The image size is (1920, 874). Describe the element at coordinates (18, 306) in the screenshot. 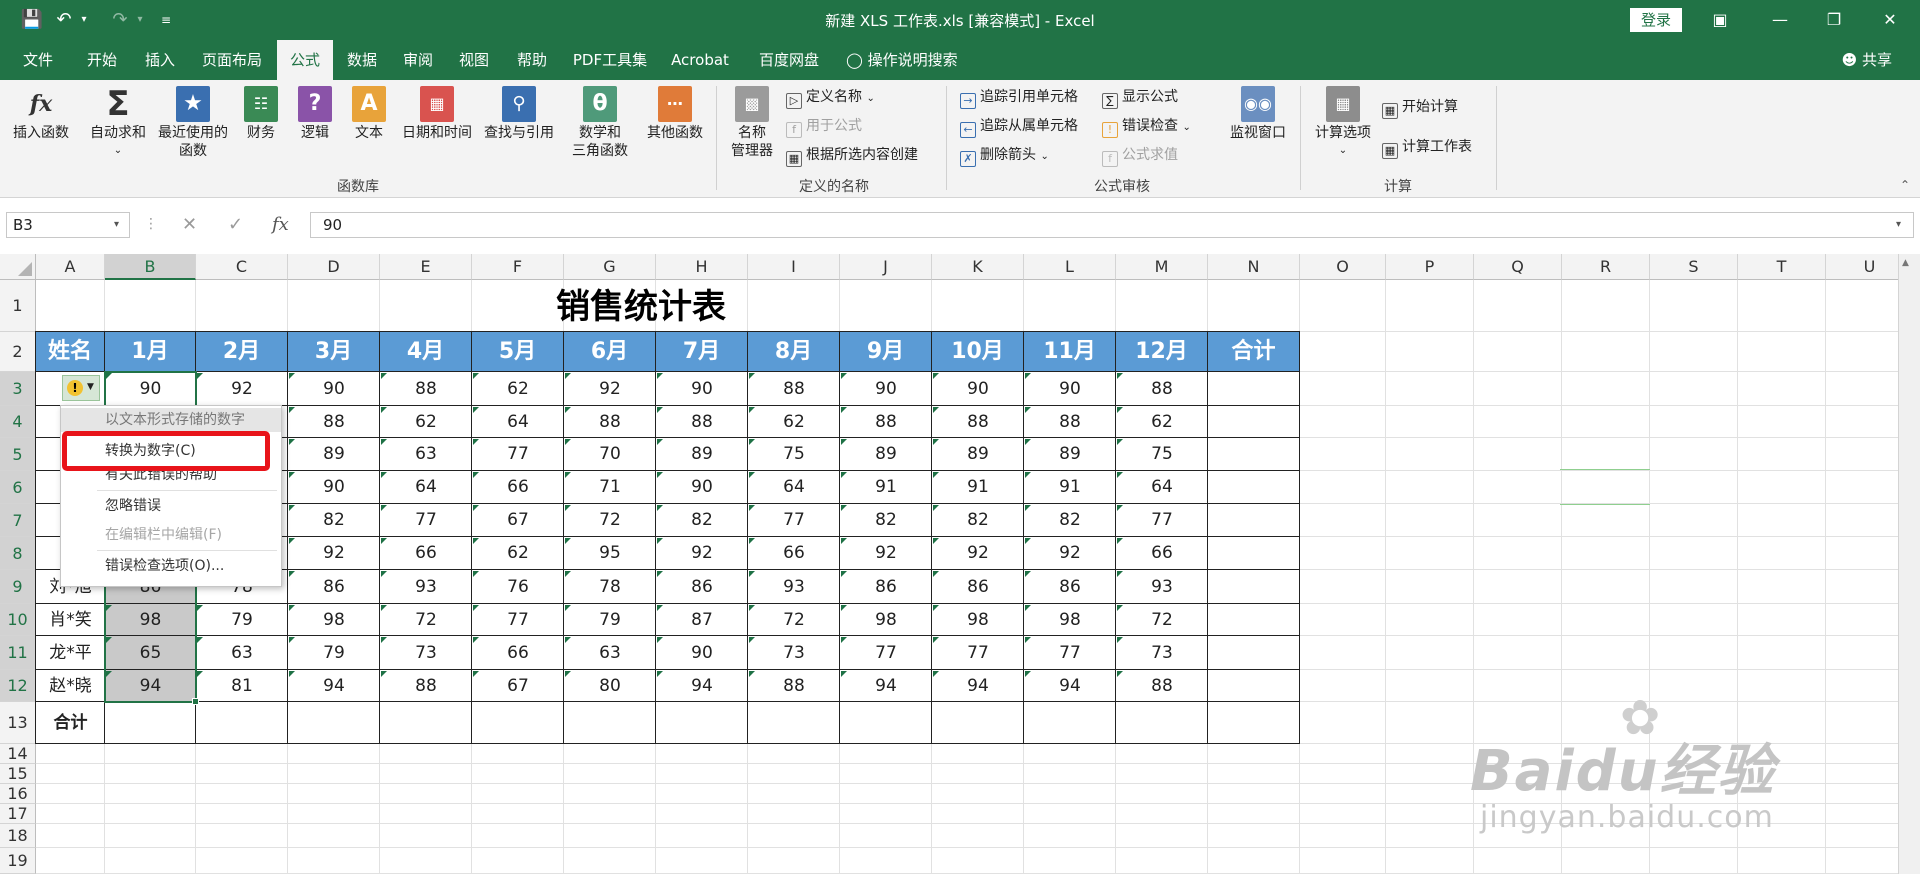

I see `row-header: 1` at that location.